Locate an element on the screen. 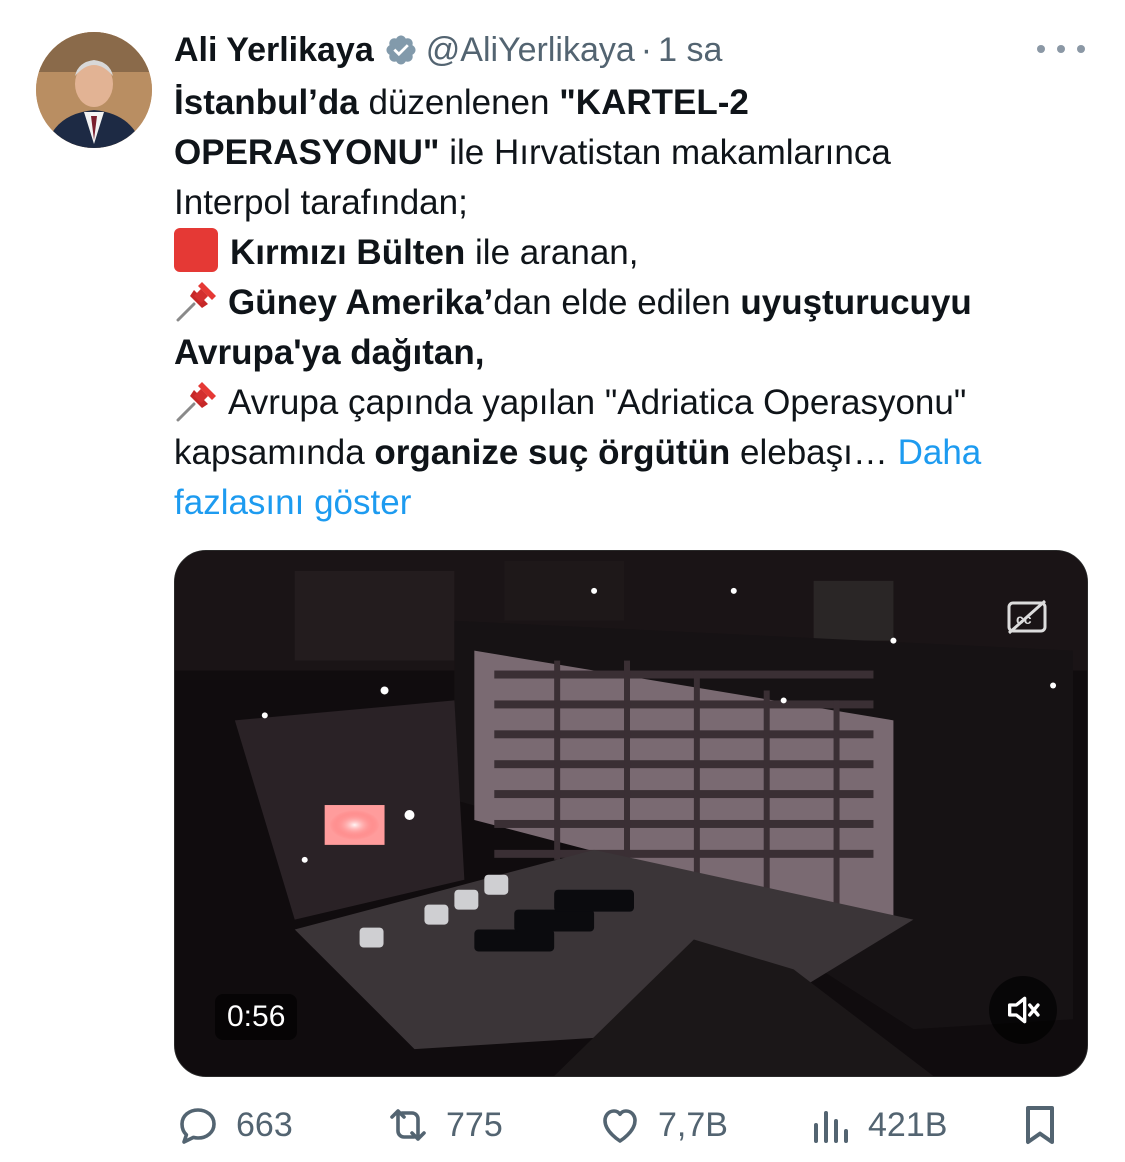 Image resolution: width=1125 pixels, height=1162 pixels. avatar-image is located at coordinates (94, 90).